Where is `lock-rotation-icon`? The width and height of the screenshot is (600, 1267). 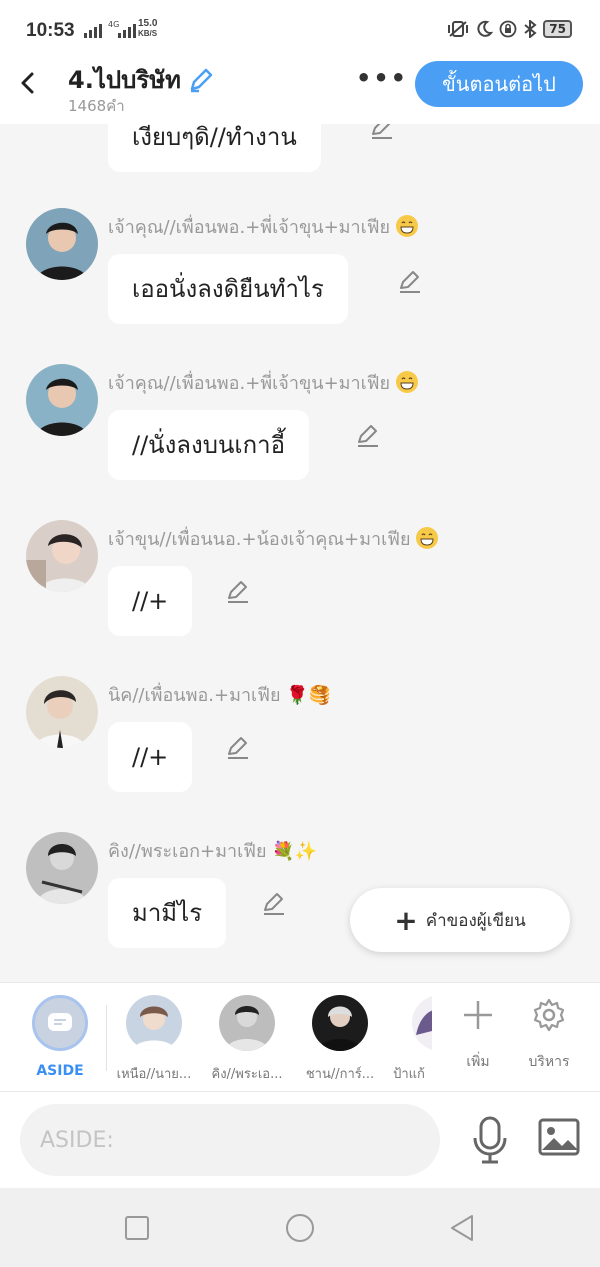 lock-rotation-icon is located at coordinates (508, 29).